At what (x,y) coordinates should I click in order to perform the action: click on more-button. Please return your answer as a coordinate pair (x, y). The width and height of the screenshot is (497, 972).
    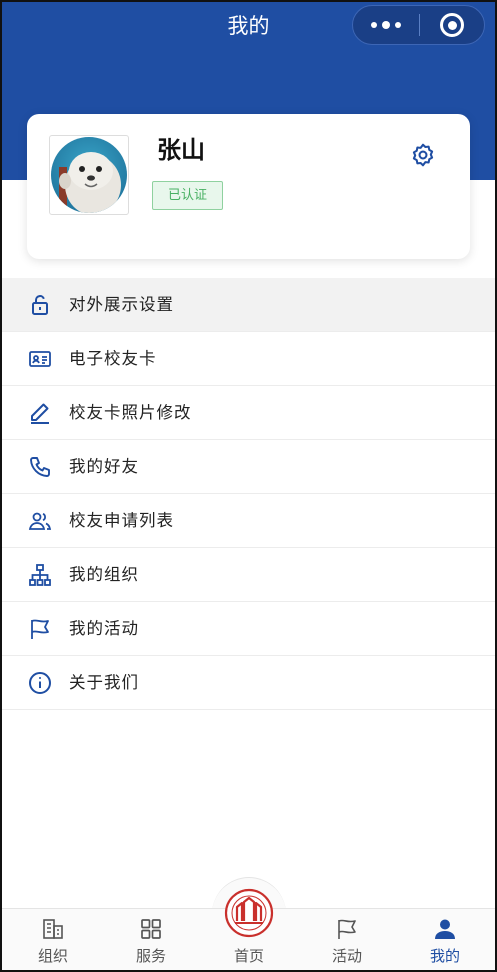
    Looking at the image, I should click on (386, 25).